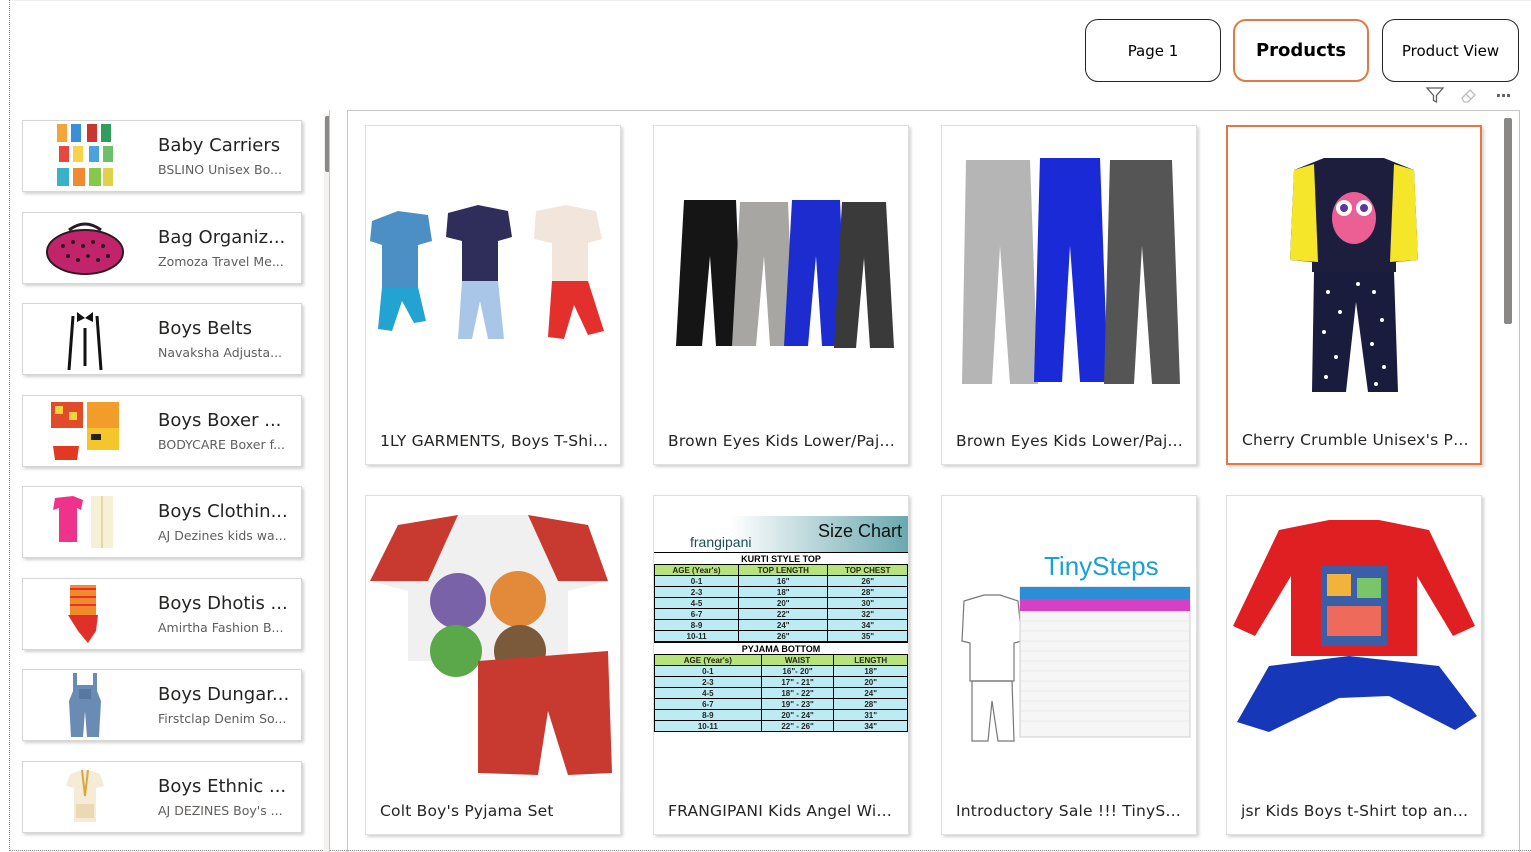 The image size is (1531, 852). Describe the element at coordinates (219, 145) in the screenshot. I see `category-title: Baby Carriers` at that location.